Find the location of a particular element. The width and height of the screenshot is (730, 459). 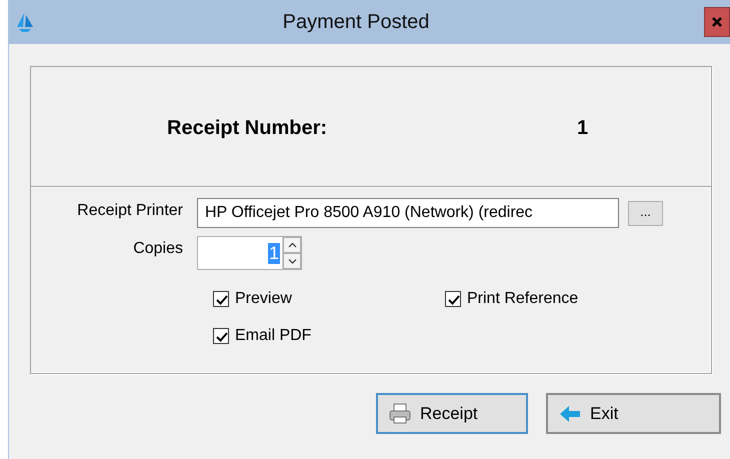

exit-button: Exit is located at coordinates (633, 413).